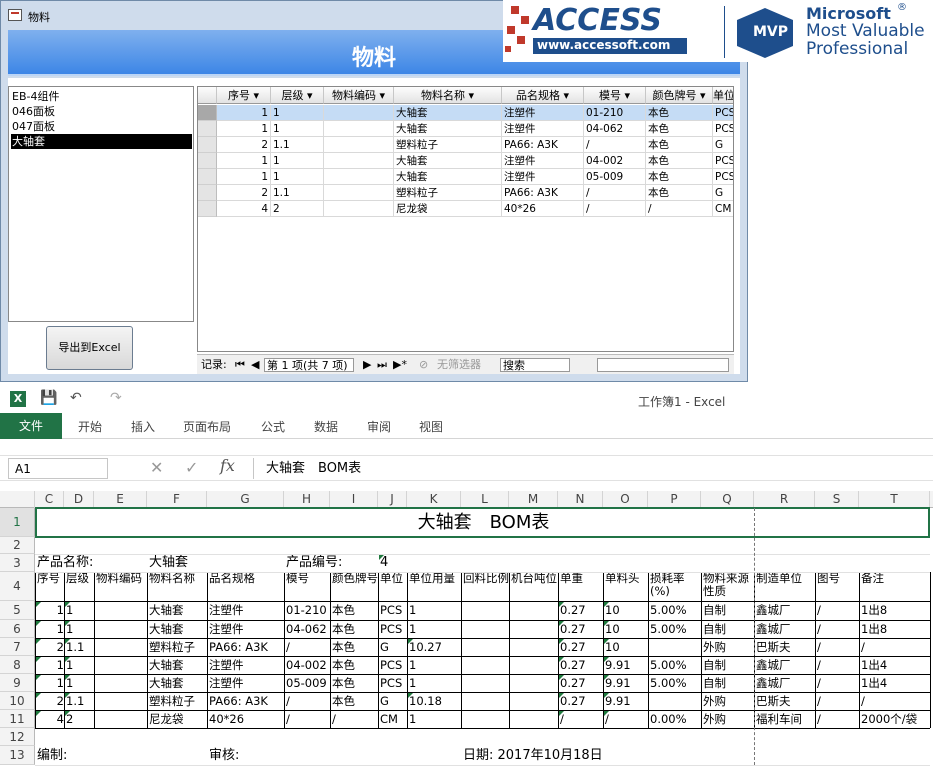 The image size is (933, 766). Describe the element at coordinates (894, 629) in the screenshot. I see `table-data-cell: 1出8` at that location.